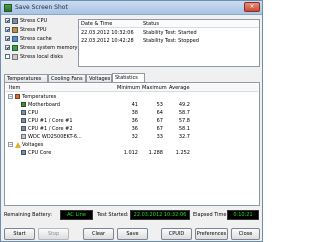 Image resolution: width=320 pixels, height=242 pixels. What do you see at coordinates (33, 30) in the screenshot?
I see `stress-fpu-label: Stress FPU` at bounding box center [33, 30].